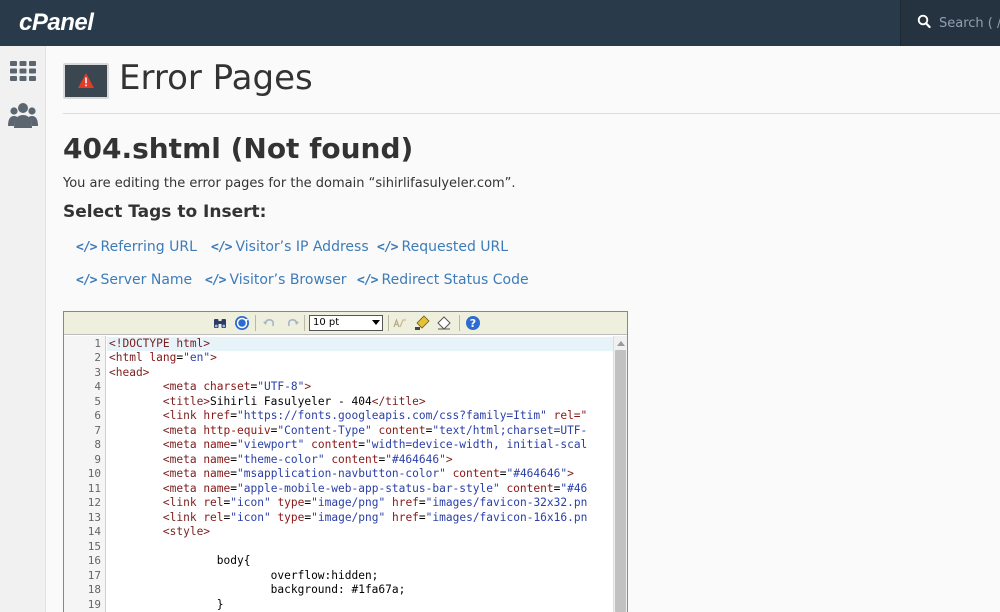  I want to click on error-pages-icon, so click(86, 81).